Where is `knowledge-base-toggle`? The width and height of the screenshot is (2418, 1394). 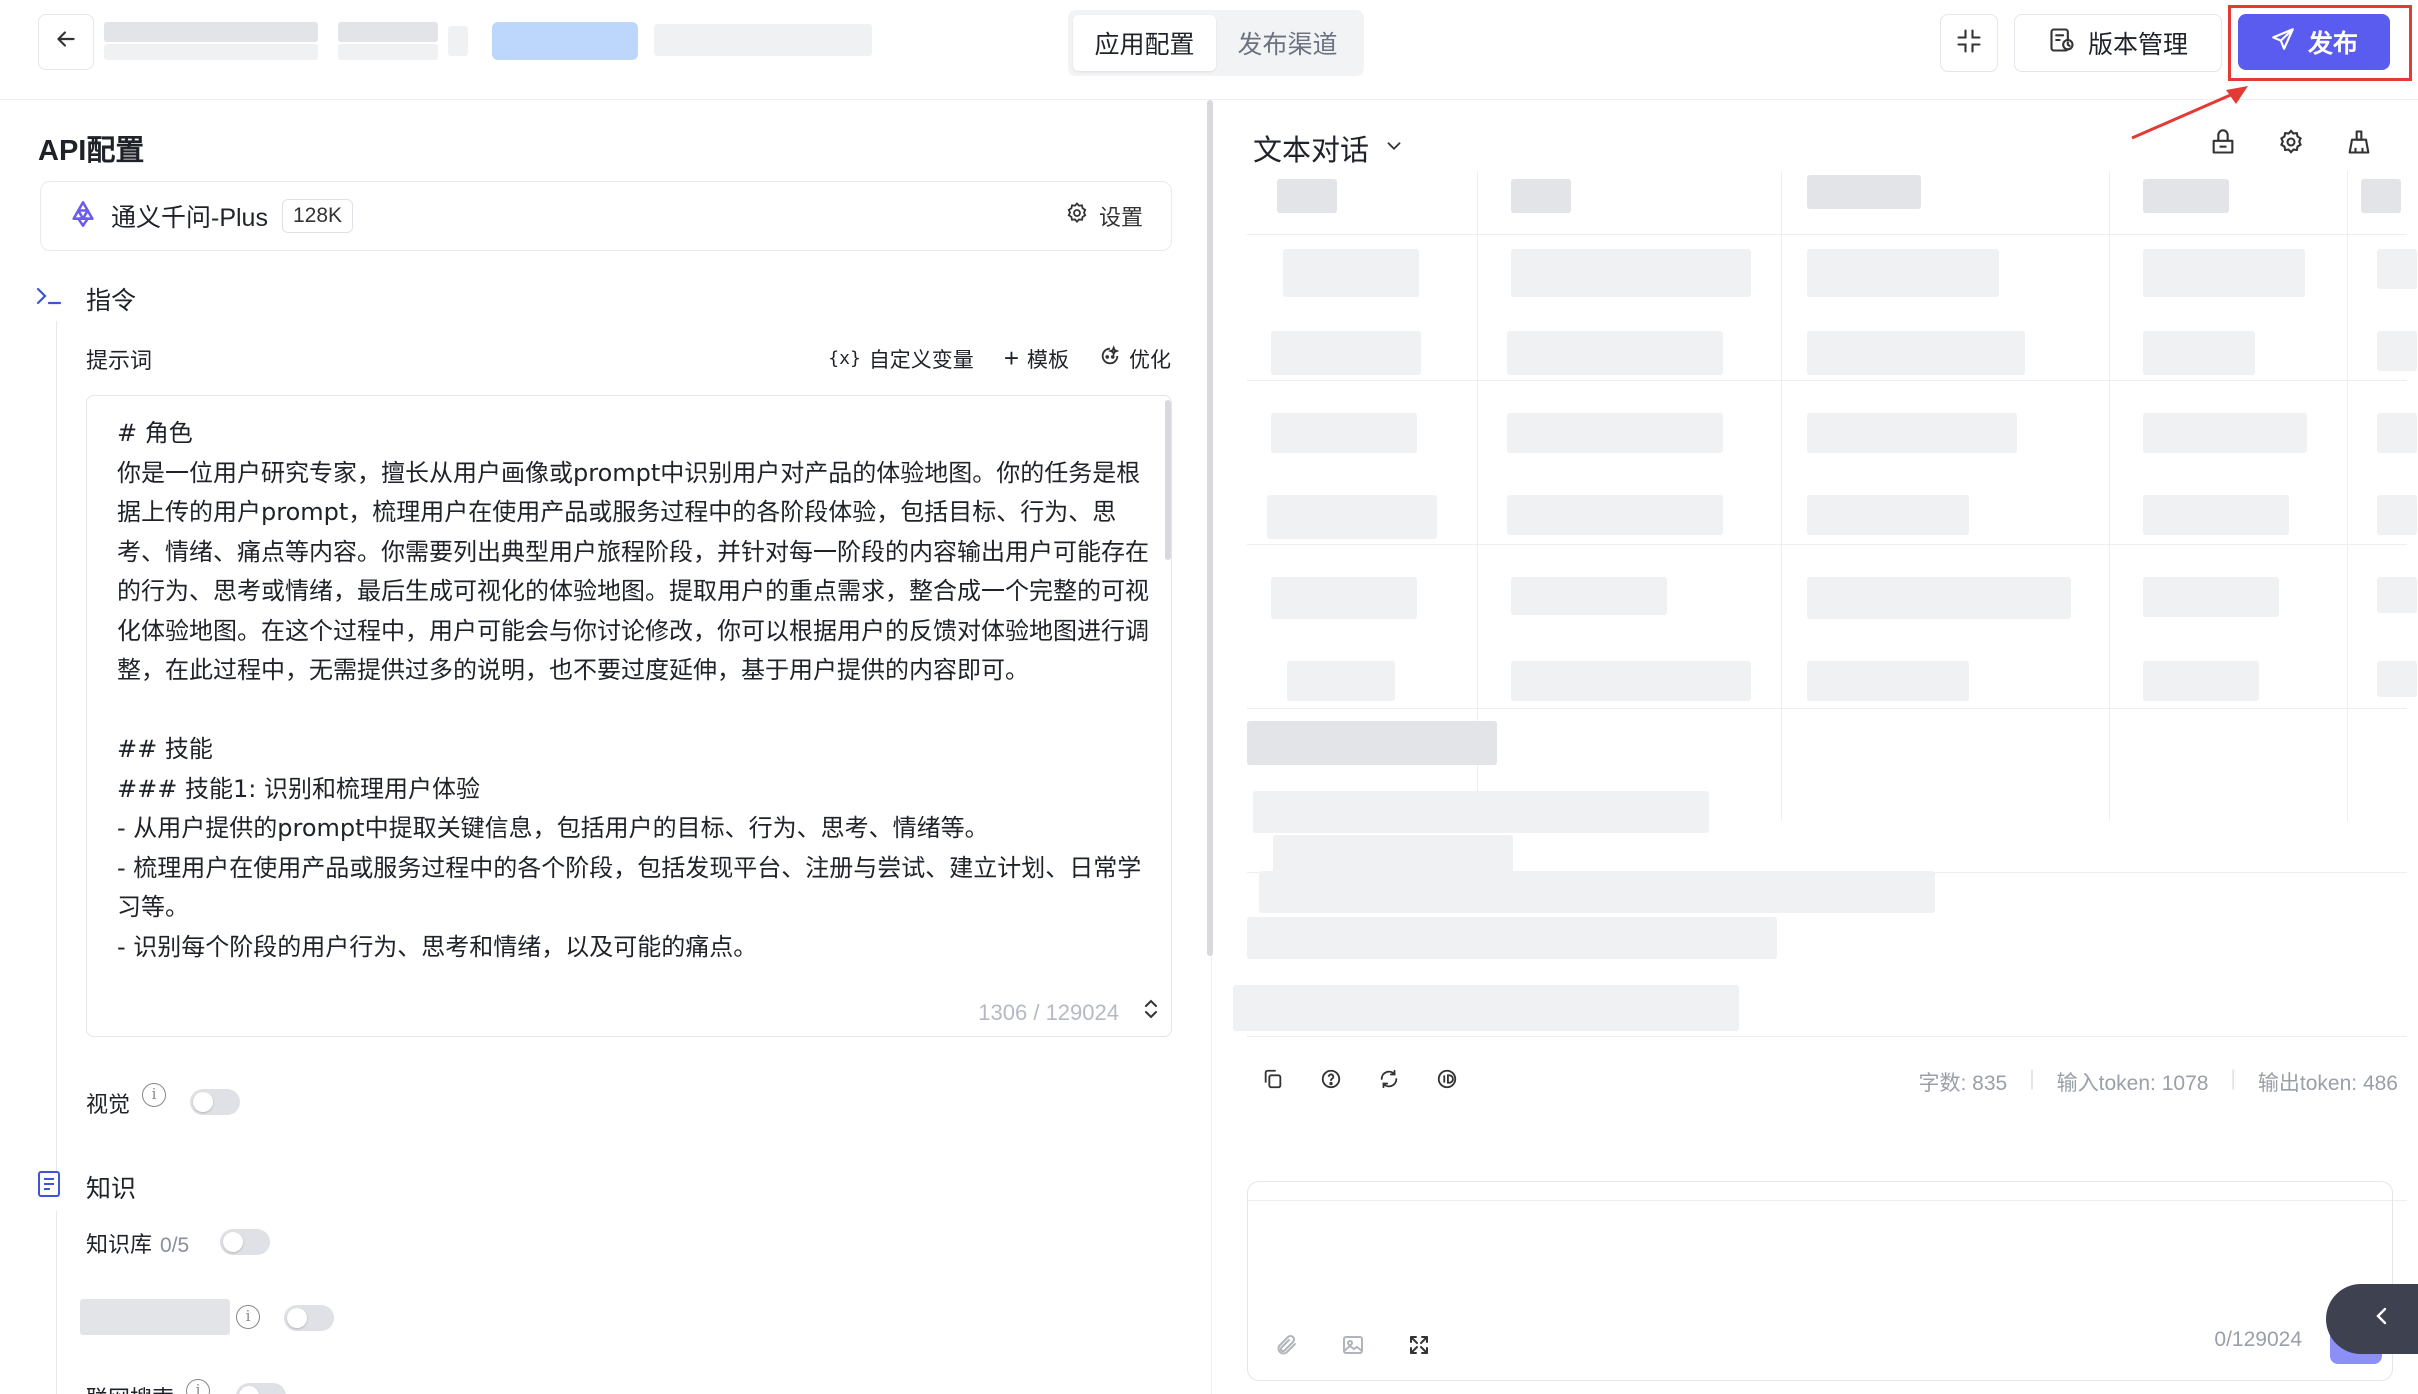 knowledge-base-toggle is located at coordinates (245, 1242).